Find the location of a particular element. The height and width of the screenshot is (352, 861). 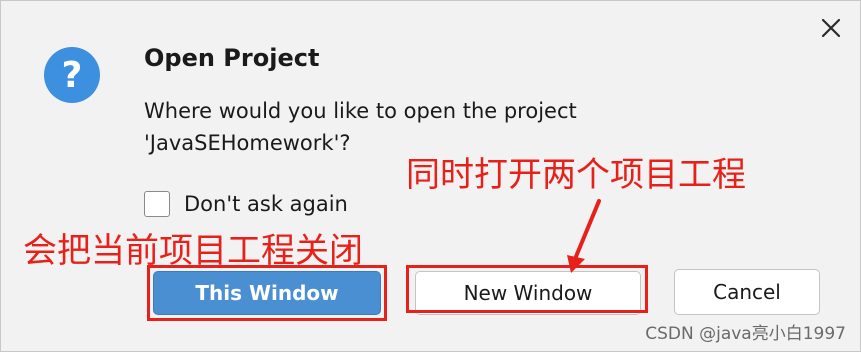

question-icon: ? is located at coordinates (72, 75).